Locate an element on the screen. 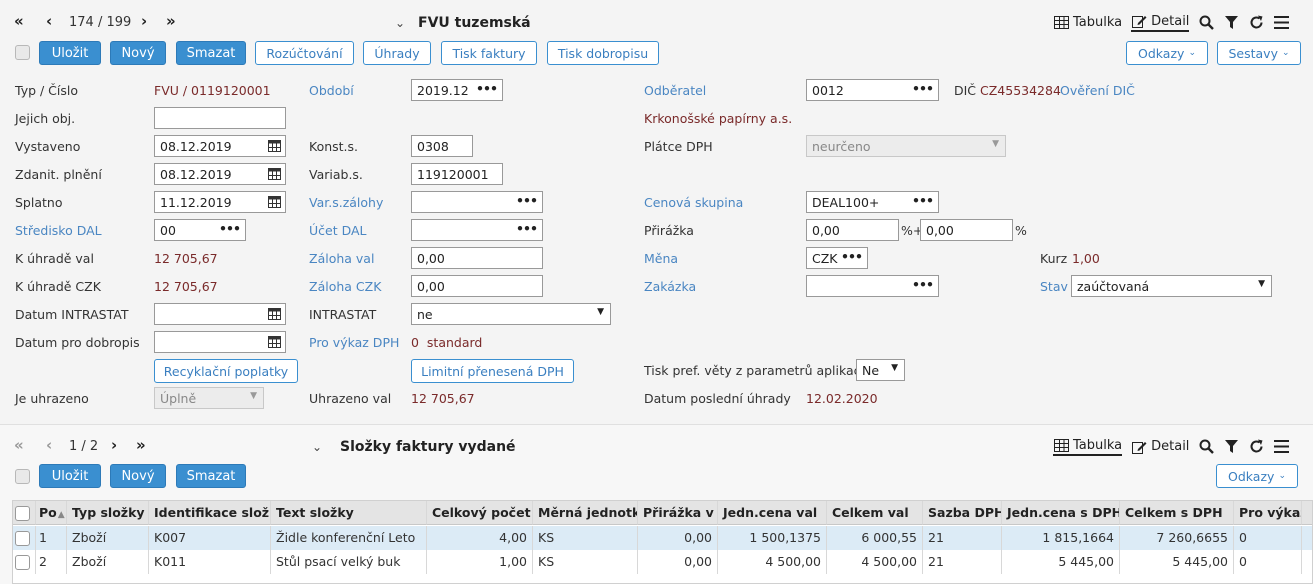 The height and width of the screenshot is (584, 1313). odberatel-label: Odběratel is located at coordinates (675, 90).